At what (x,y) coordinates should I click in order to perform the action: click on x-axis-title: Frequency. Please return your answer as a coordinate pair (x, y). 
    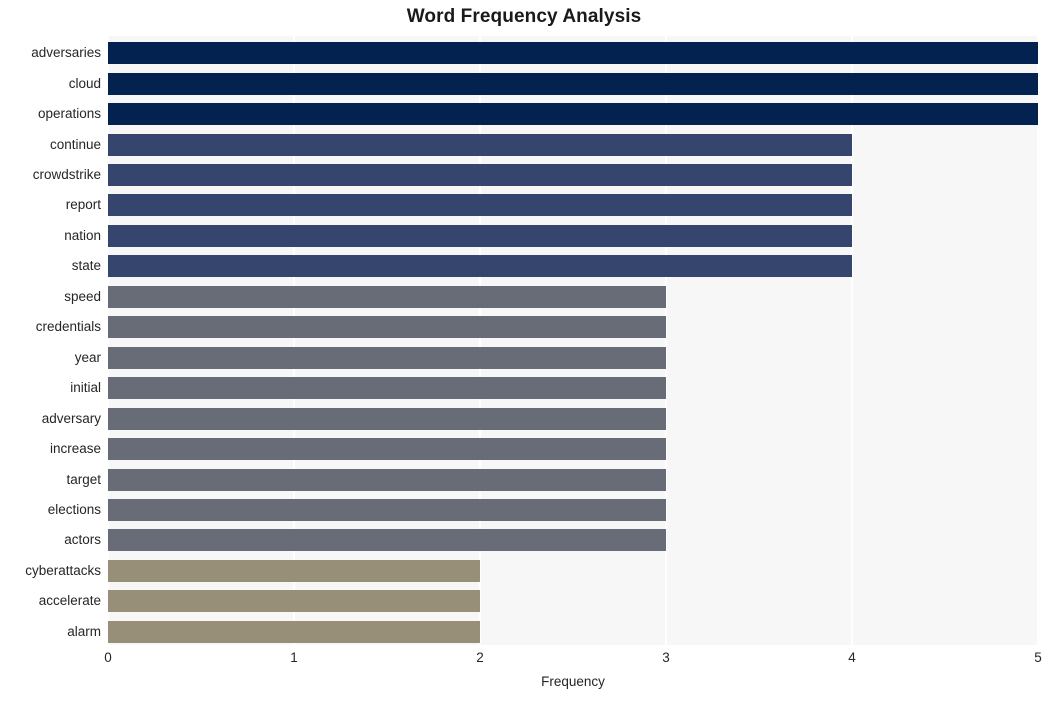
    Looking at the image, I should click on (573, 681).